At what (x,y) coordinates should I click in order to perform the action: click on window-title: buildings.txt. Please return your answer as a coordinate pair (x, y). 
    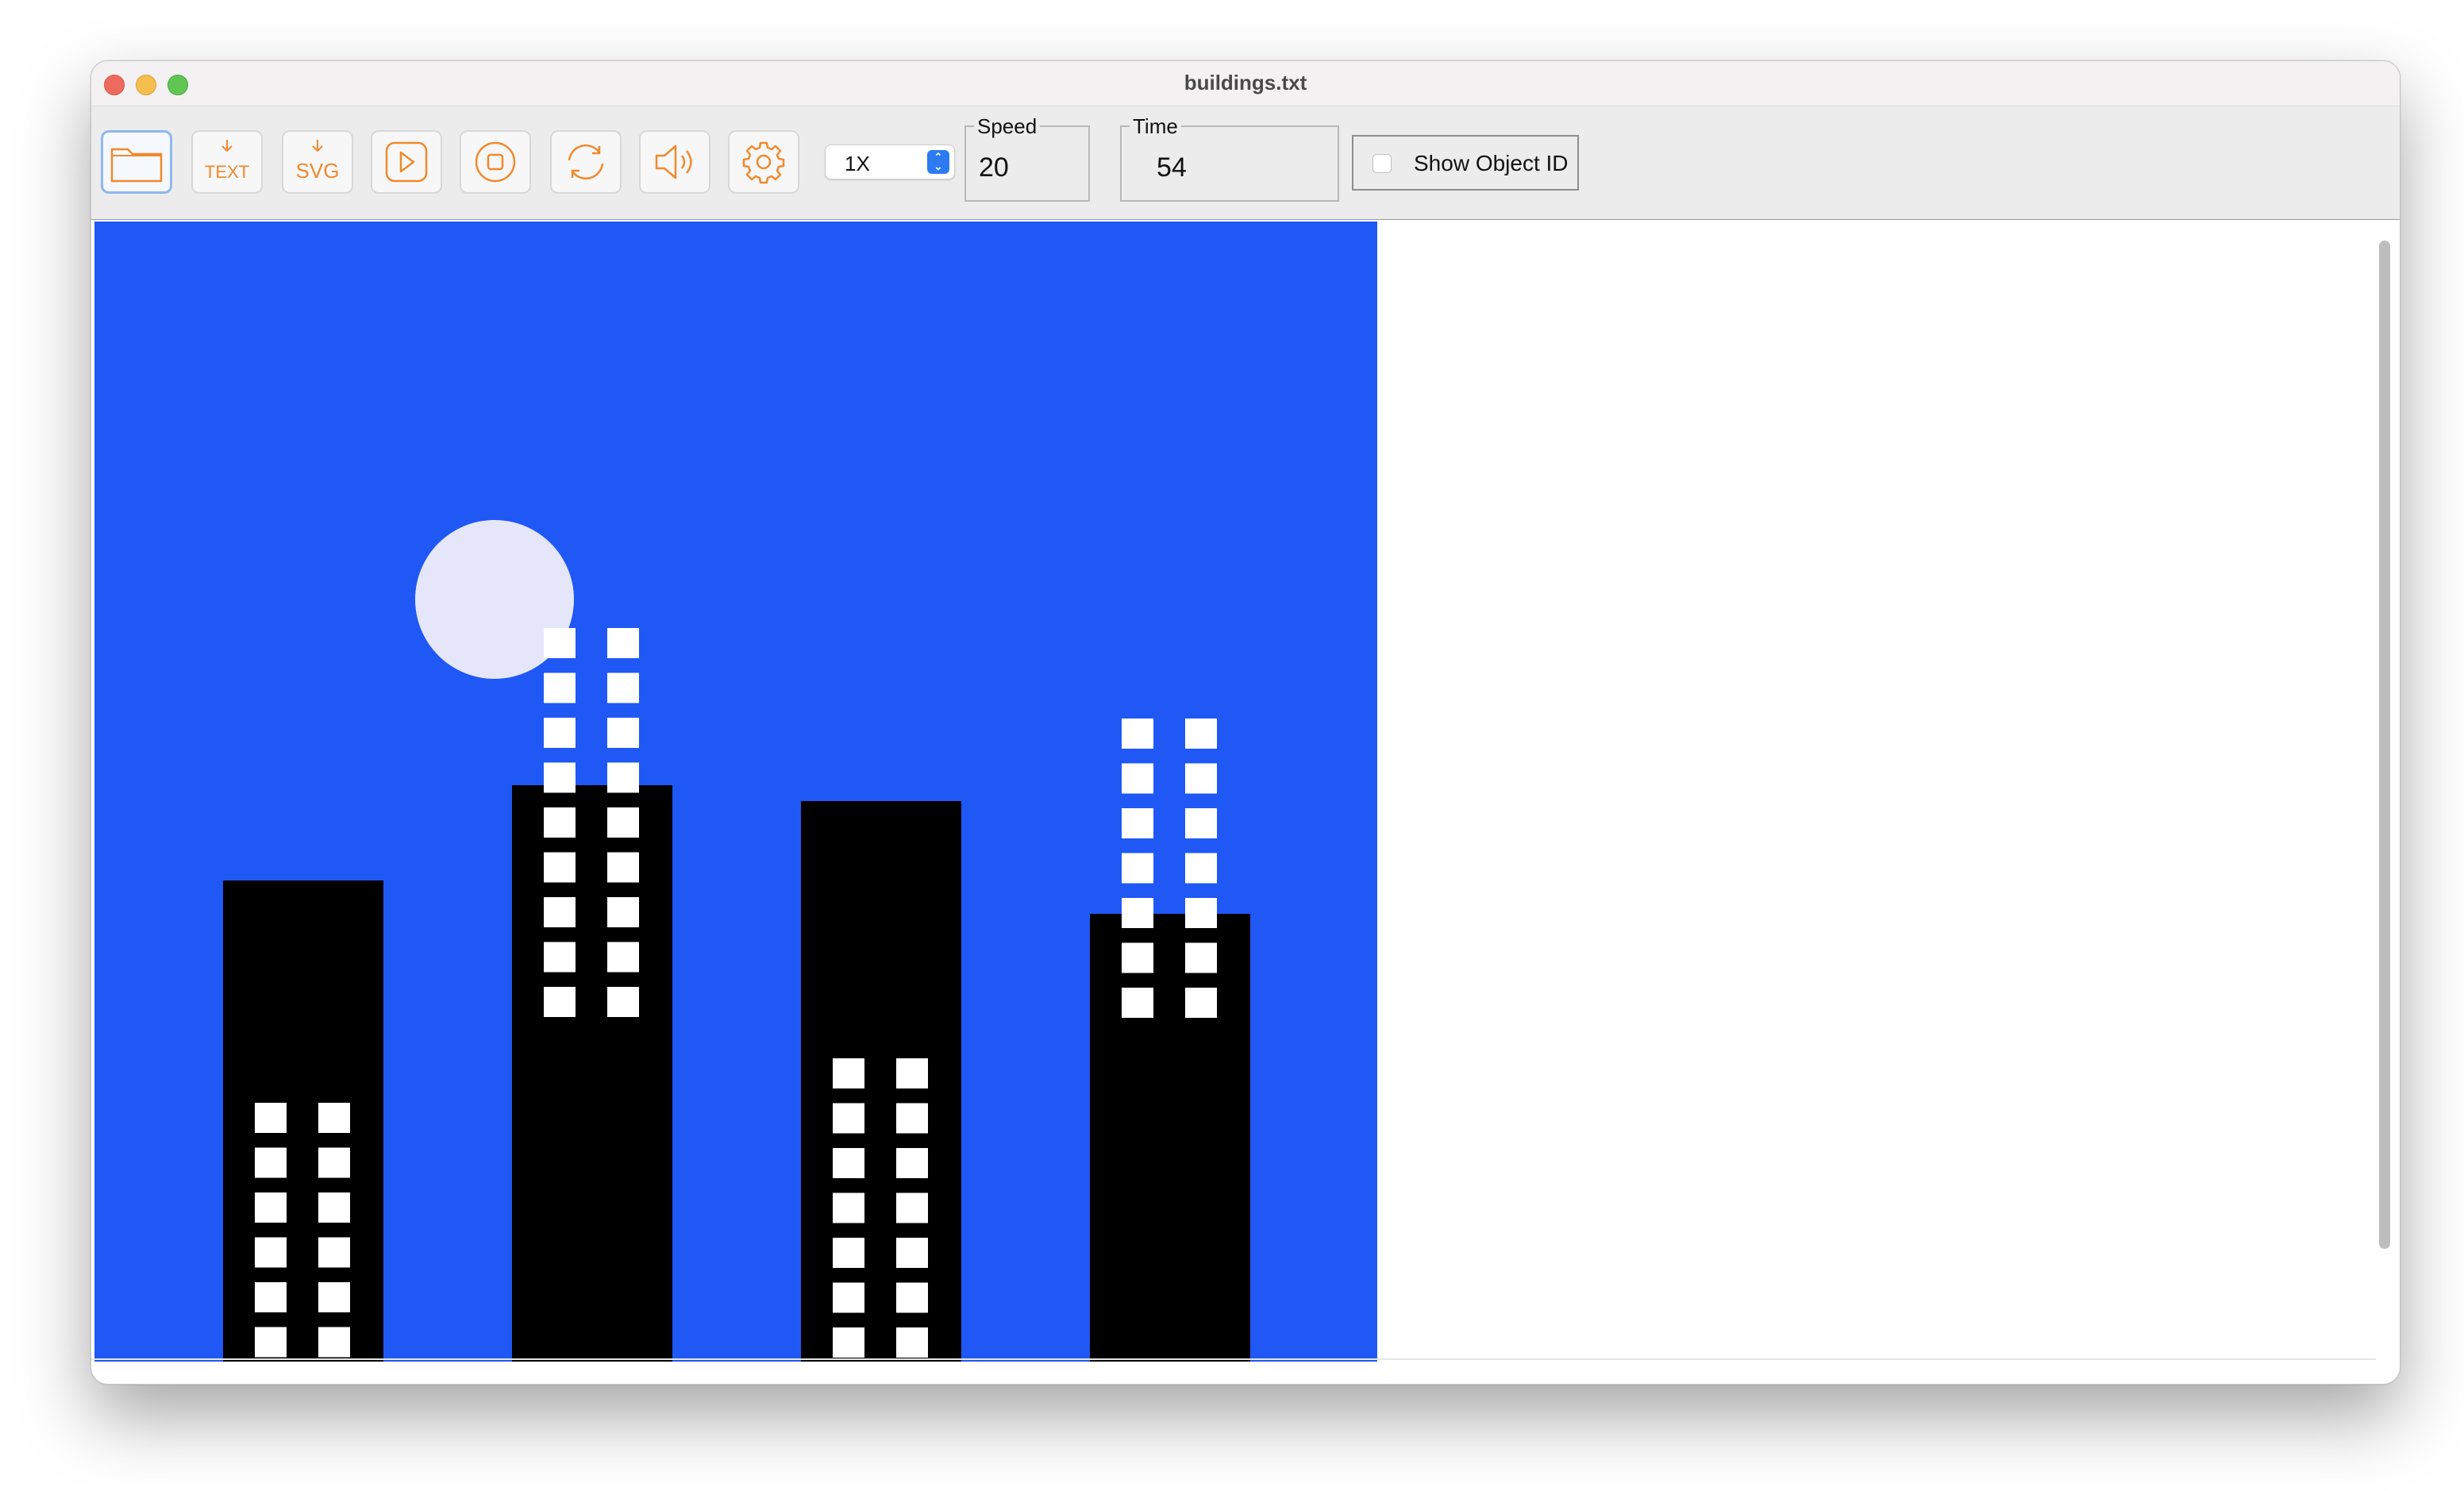
    Looking at the image, I should click on (1245, 82).